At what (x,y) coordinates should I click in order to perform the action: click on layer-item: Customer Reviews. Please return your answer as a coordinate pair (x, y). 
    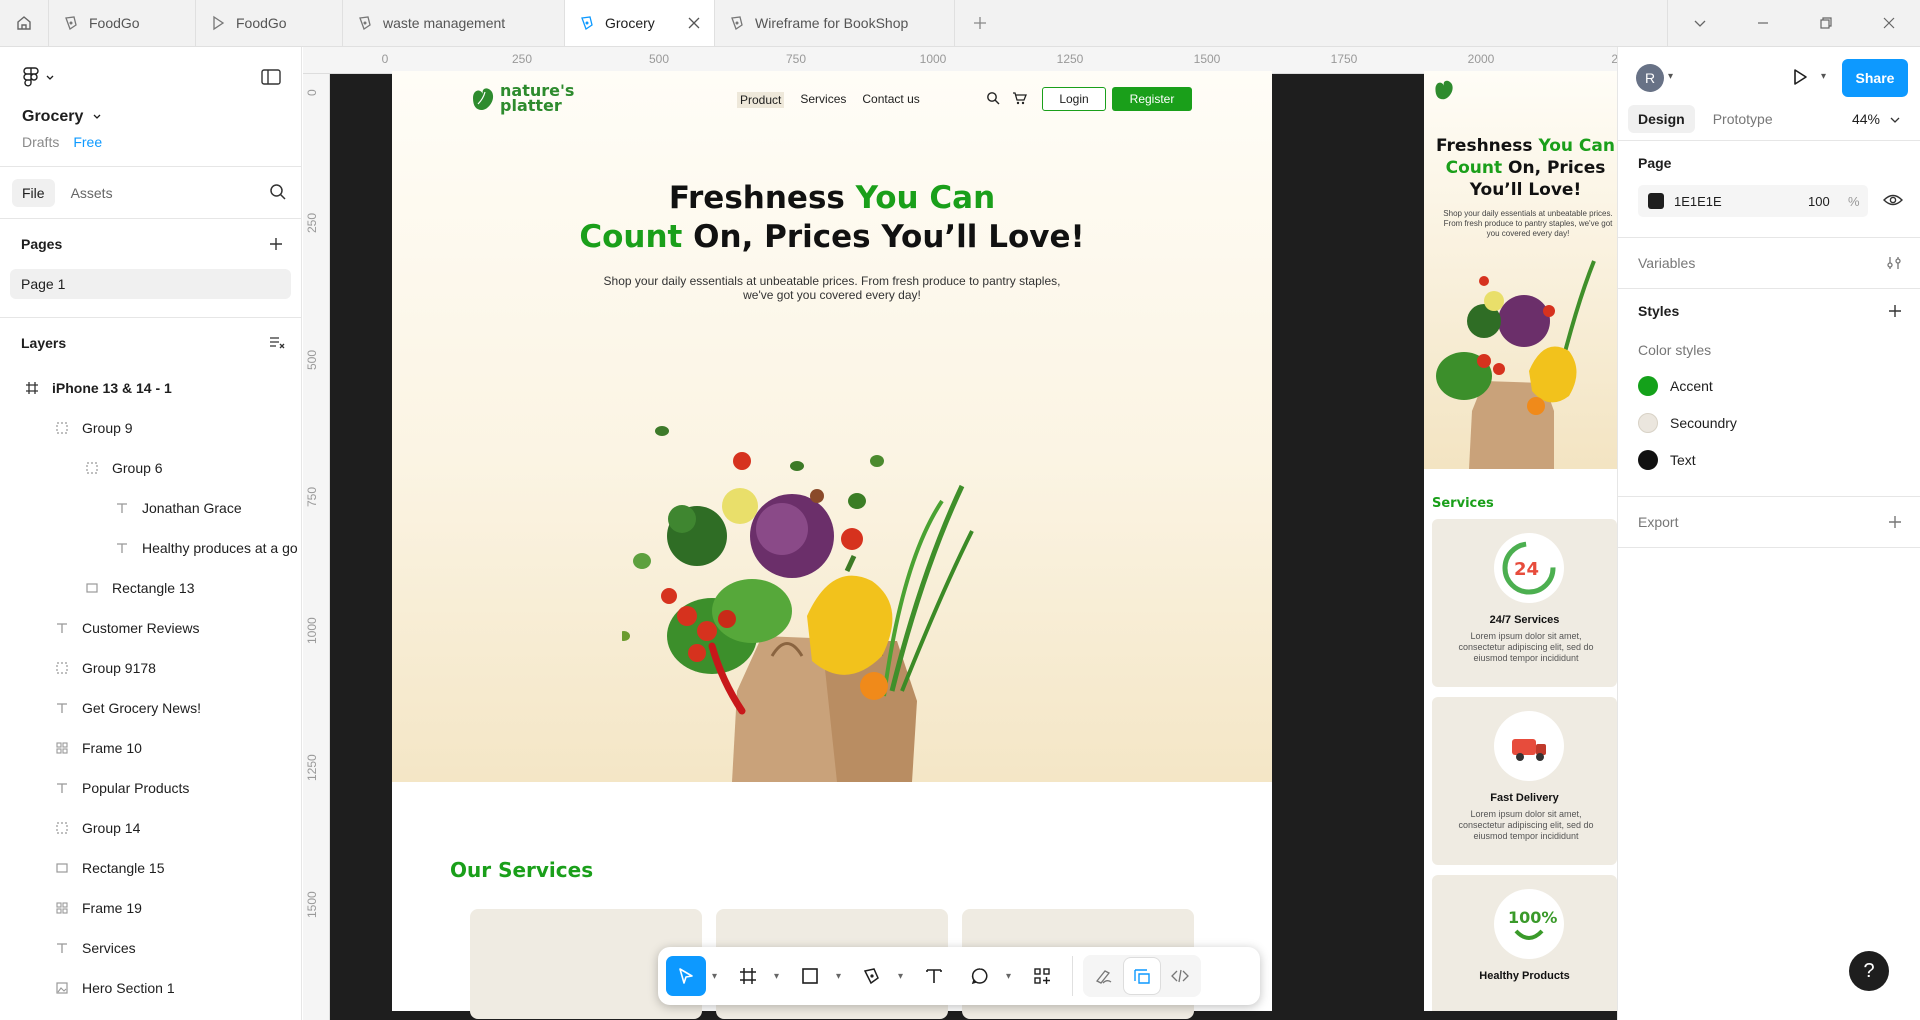
    Looking at the image, I should click on (150, 628).